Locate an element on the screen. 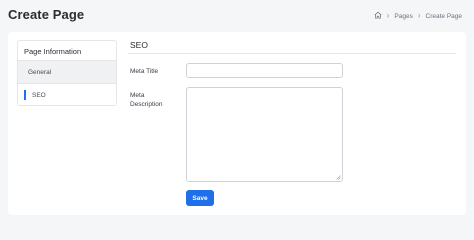  breadcrumb-home is located at coordinates (378, 16).